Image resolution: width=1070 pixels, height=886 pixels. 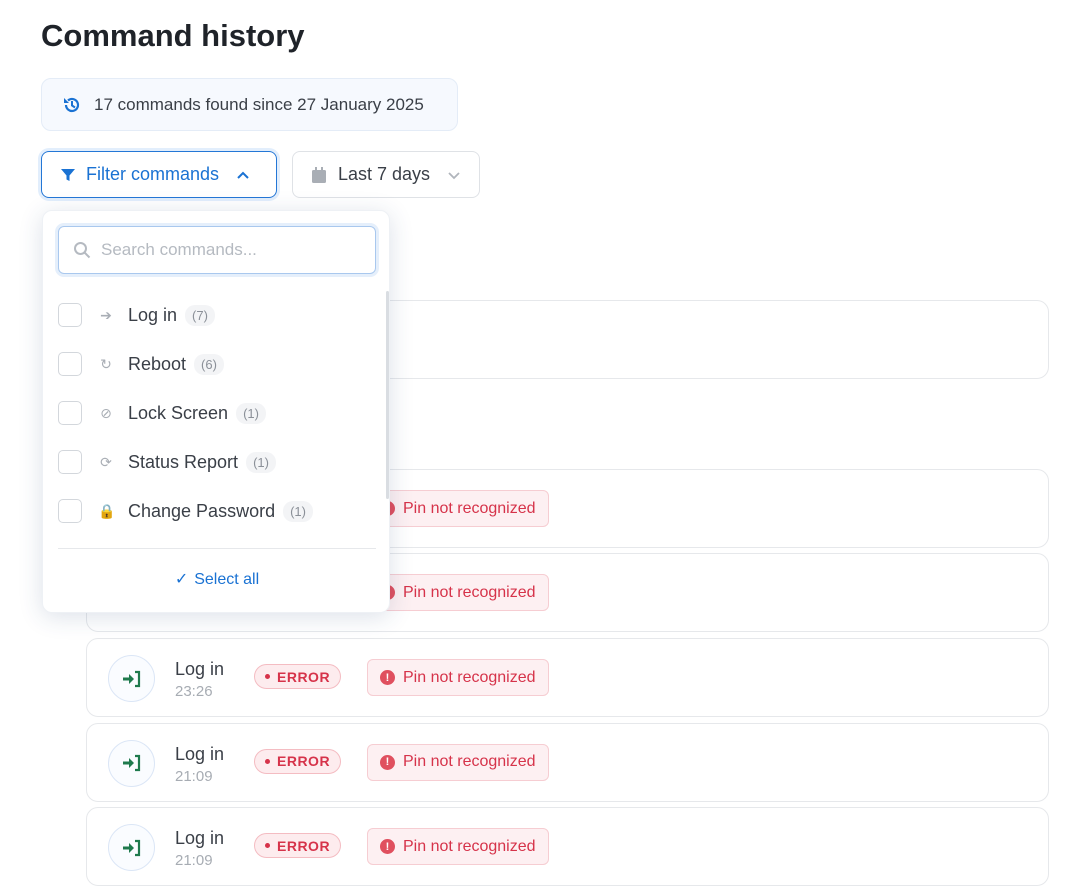 I want to click on date-range-value: Last 7 days, so click(x=384, y=174).